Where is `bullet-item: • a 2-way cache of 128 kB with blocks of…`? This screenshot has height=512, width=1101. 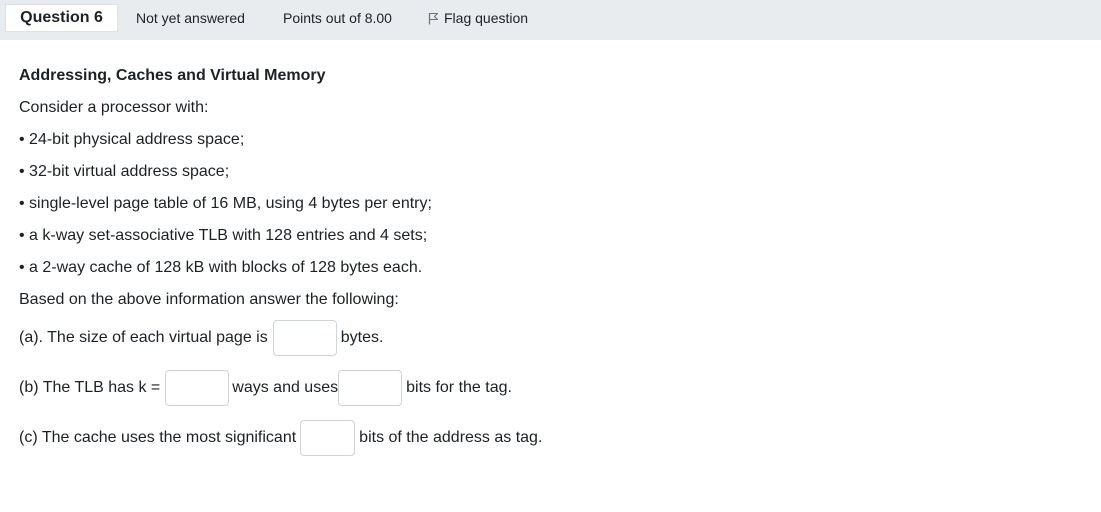 bullet-item: • a 2-way cache of 128 kB with blocks of… is located at coordinates (221, 267).